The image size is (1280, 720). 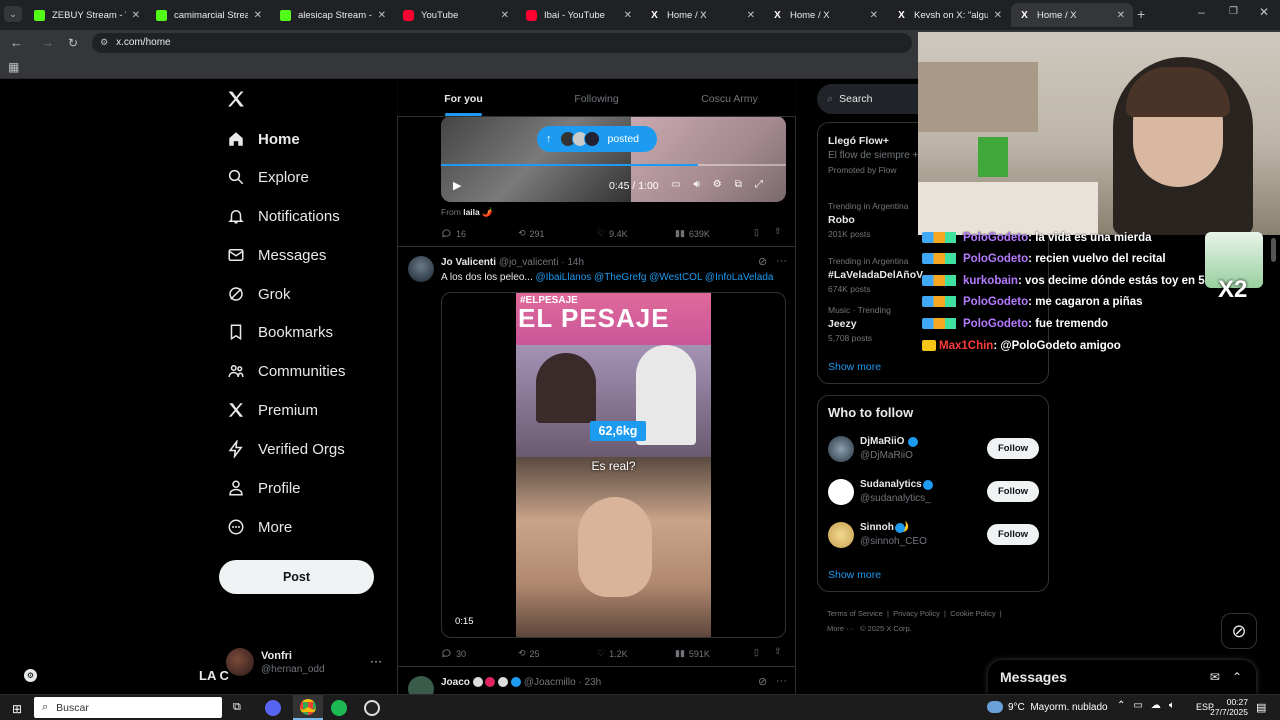 What do you see at coordinates (104, 42) in the screenshot?
I see `site-info-icon: ⚙` at bounding box center [104, 42].